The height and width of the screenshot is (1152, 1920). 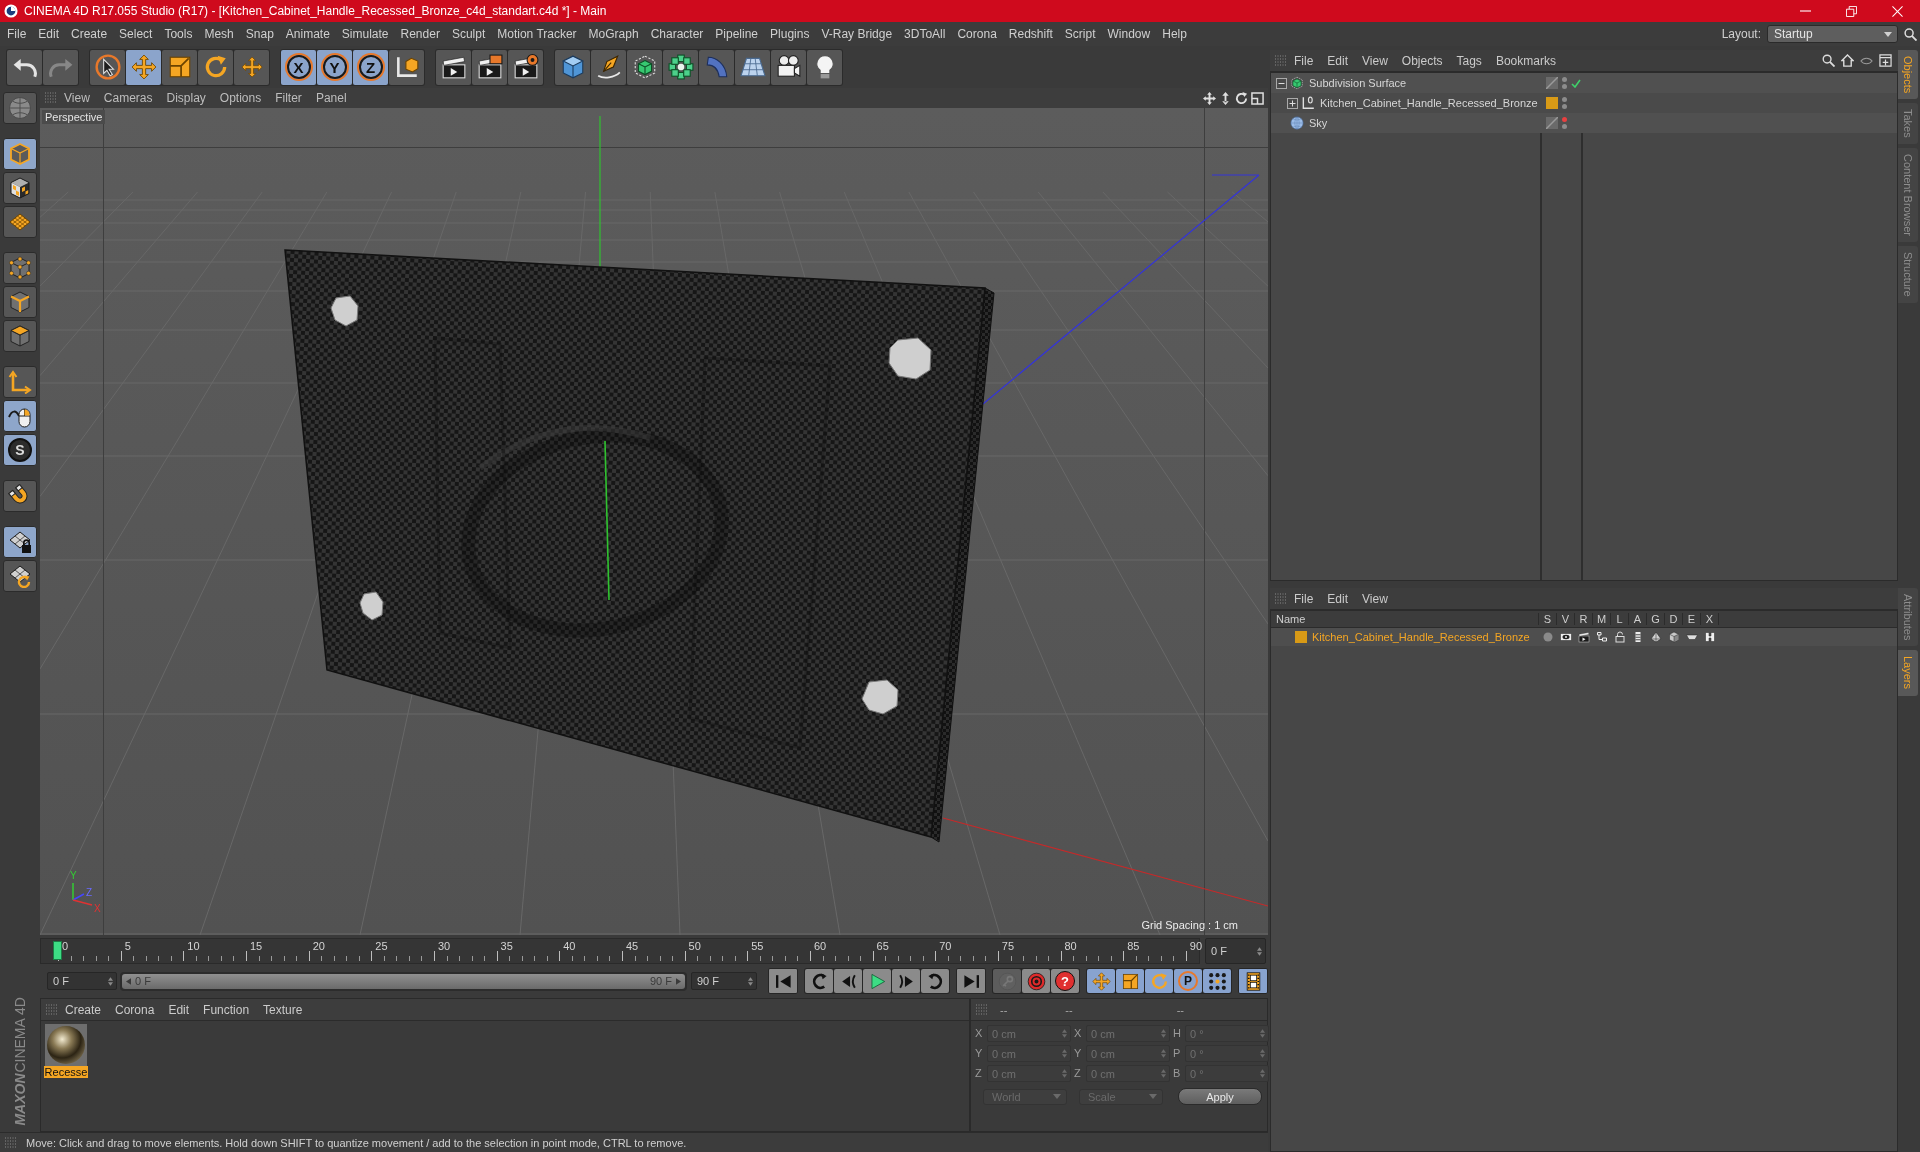 What do you see at coordinates (186, 98) in the screenshot?
I see `viewport-menu-item: Display` at bounding box center [186, 98].